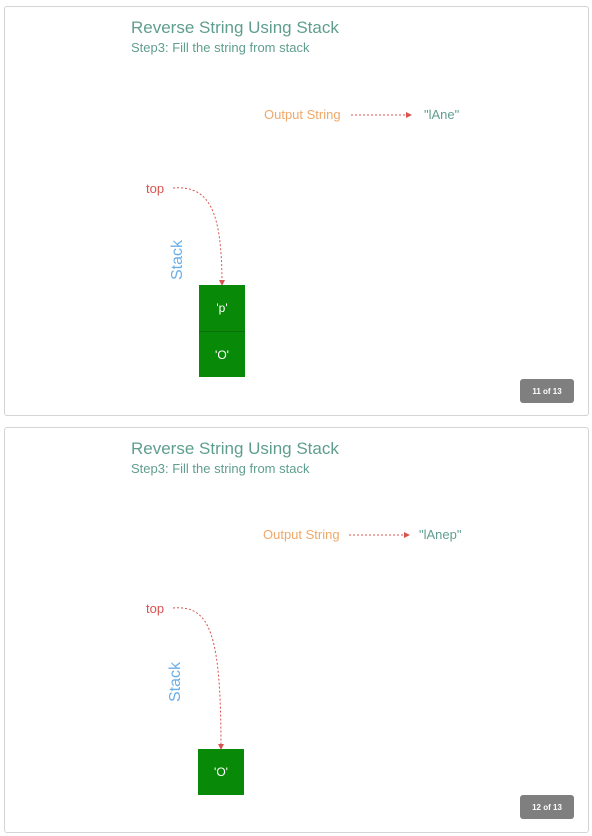 The height and width of the screenshot is (836, 592). What do you see at coordinates (221, 772) in the screenshot?
I see `stack-cell-top: 'O'` at bounding box center [221, 772].